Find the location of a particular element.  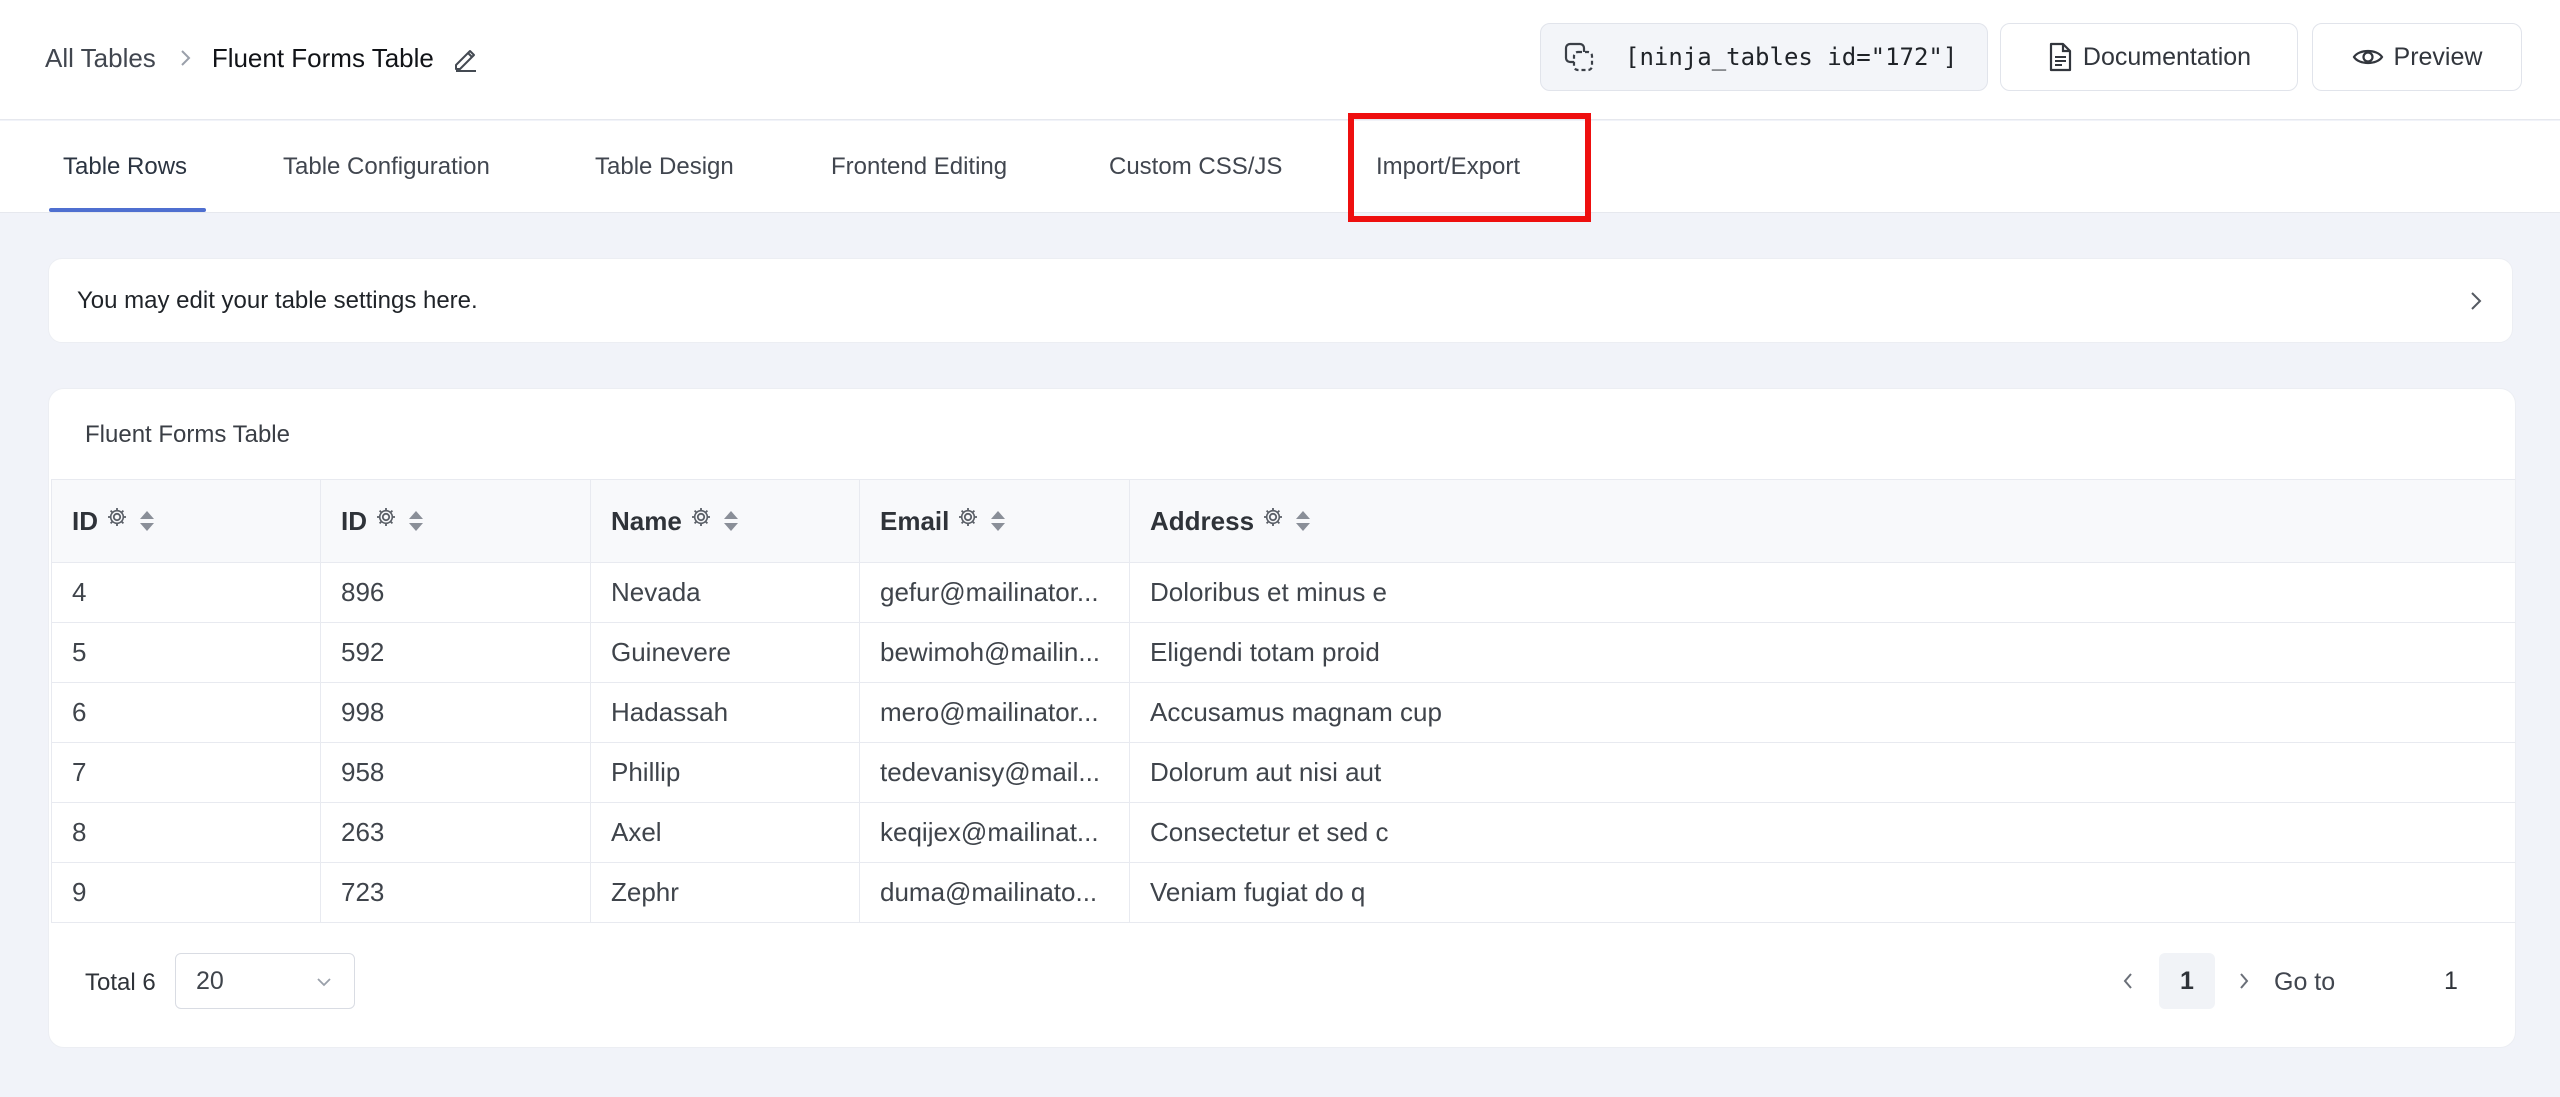

column-header-email: Email is located at coordinates (994, 521).